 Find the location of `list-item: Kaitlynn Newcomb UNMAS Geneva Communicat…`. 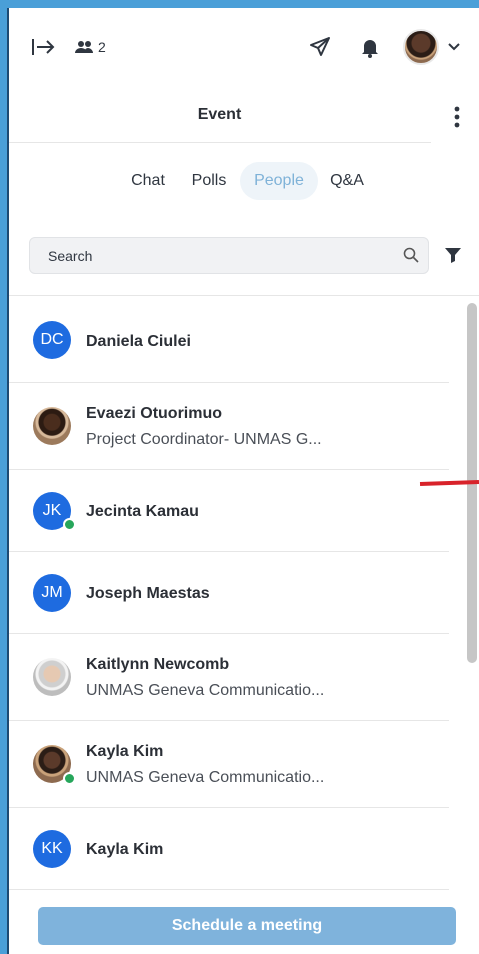

list-item: Kaitlynn Newcomb UNMAS Geneva Communicat… is located at coordinates (229, 677).